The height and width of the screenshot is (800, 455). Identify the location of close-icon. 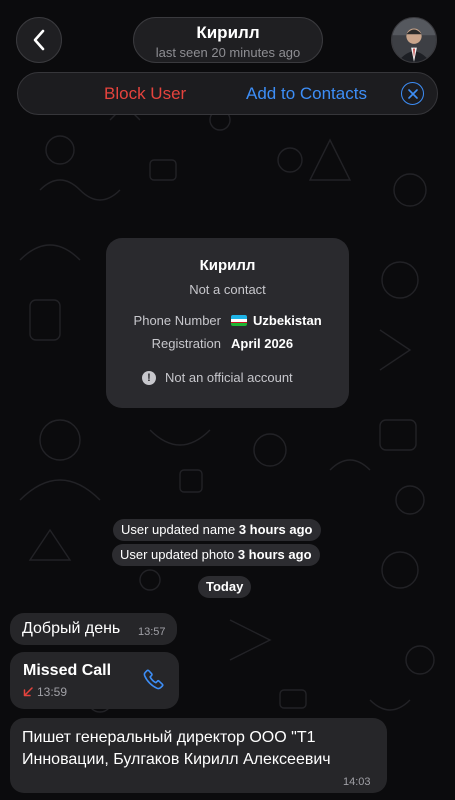
(412, 93).